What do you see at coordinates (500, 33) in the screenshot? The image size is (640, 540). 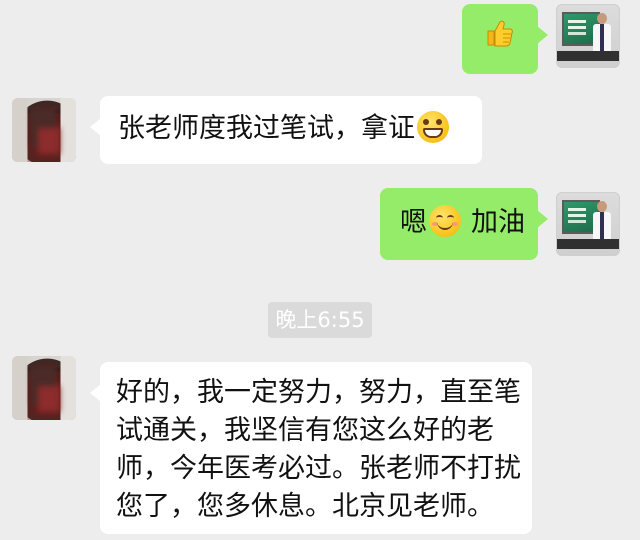 I see `thumbs-up-icon` at bounding box center [500, 33].